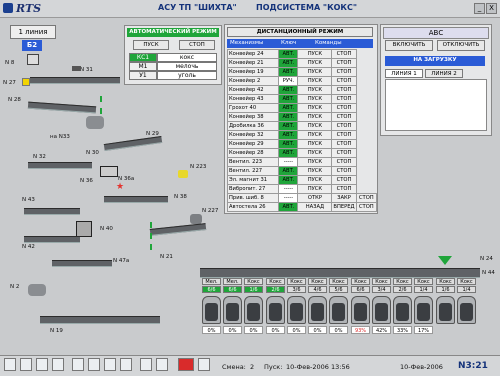 The image size is (500, 376). I want to click on tab-line-2: ЛИНИЯ 2, so click(444, 73).